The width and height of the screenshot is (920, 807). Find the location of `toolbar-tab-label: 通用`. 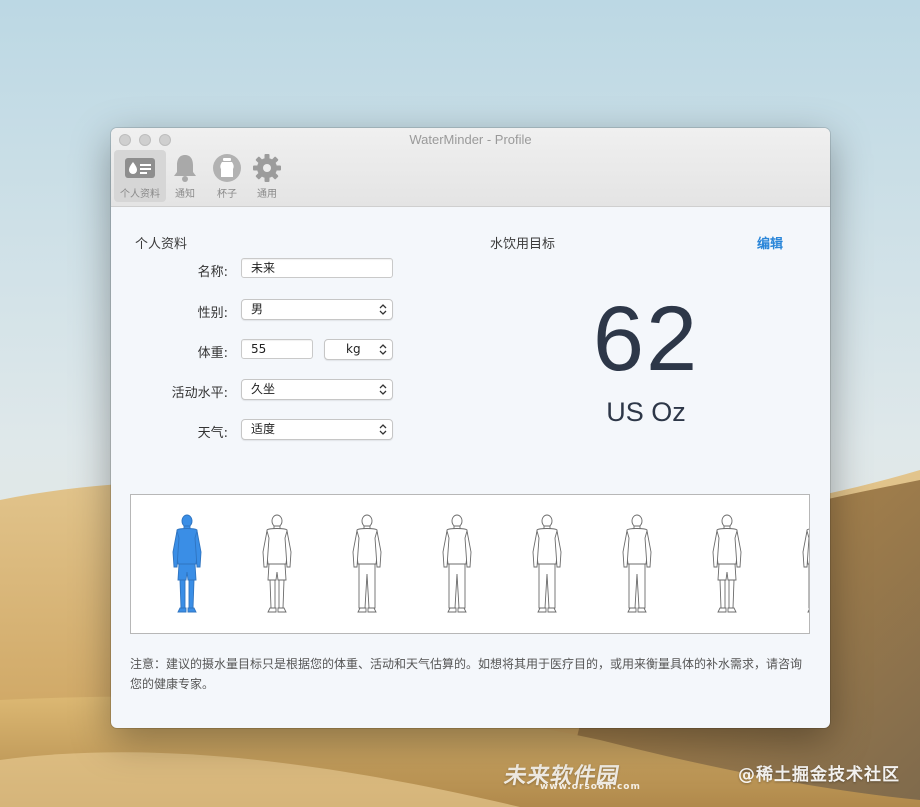

toolbar-tab-label: 通用 is located at coordinates (267, 194).